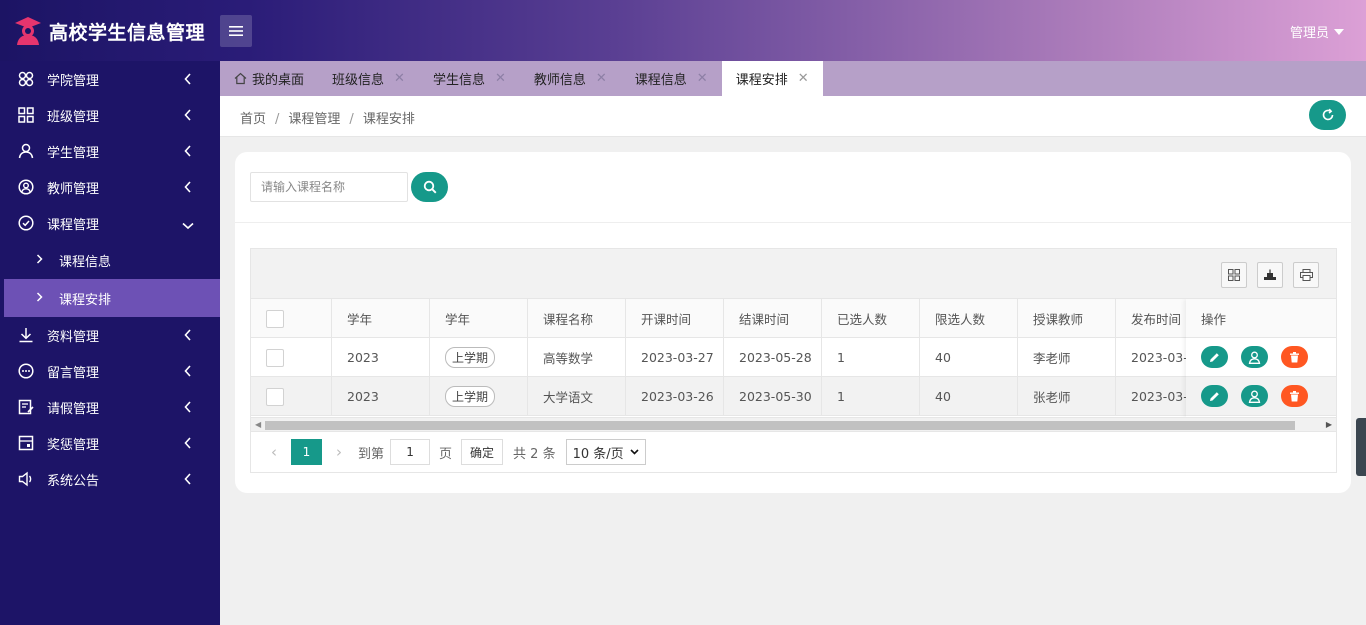 The width and height of the screenshot is (1366, 625). What do you see at coordinates (761, 80) in the screenshot?
I see `tab-label: 课程安排` at bounding box center [761, 80].